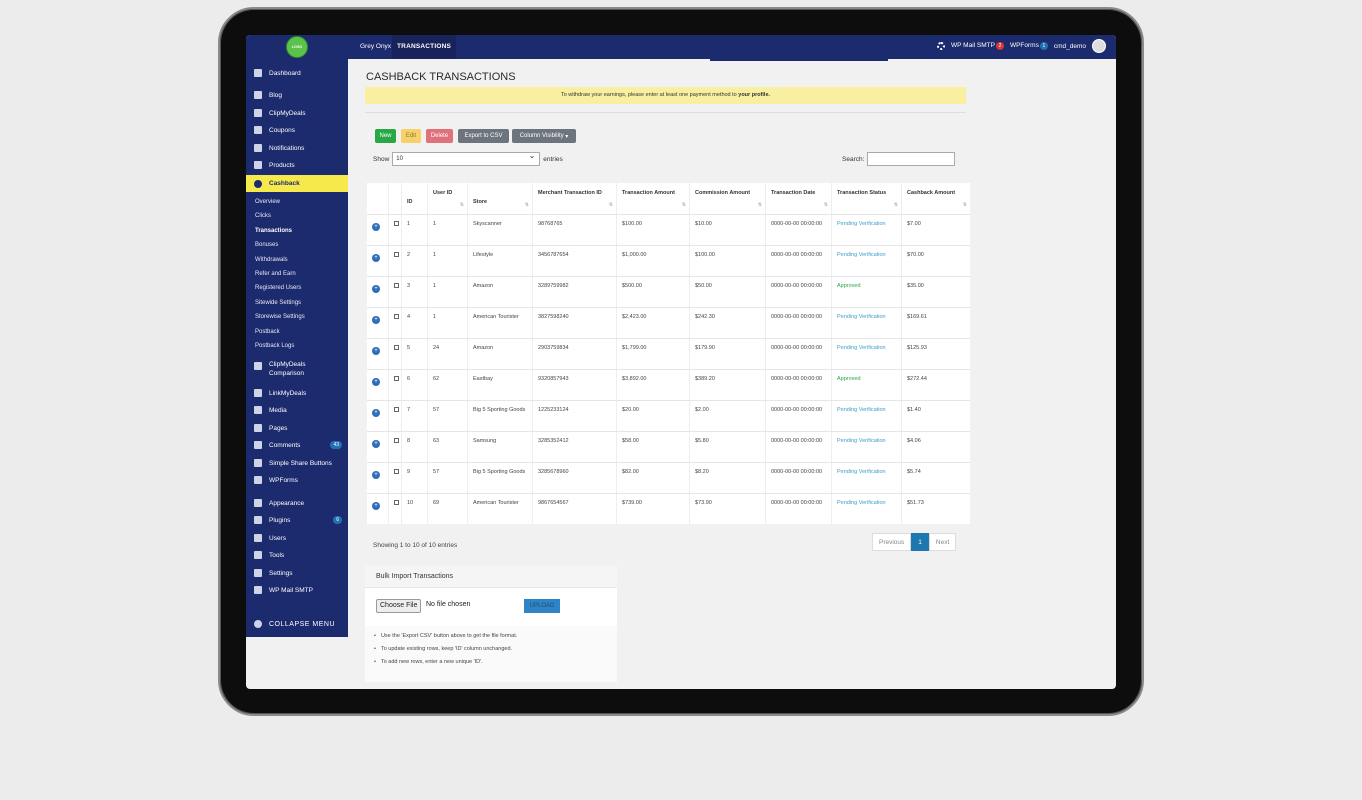 The width and height of the screenshot is (1362, 800). What do you see at coordinates (297, 393) in the screenshot?
I see `sidebar-item-linkmydeals: LinkMyDeals` at bounding box center [297, 393].